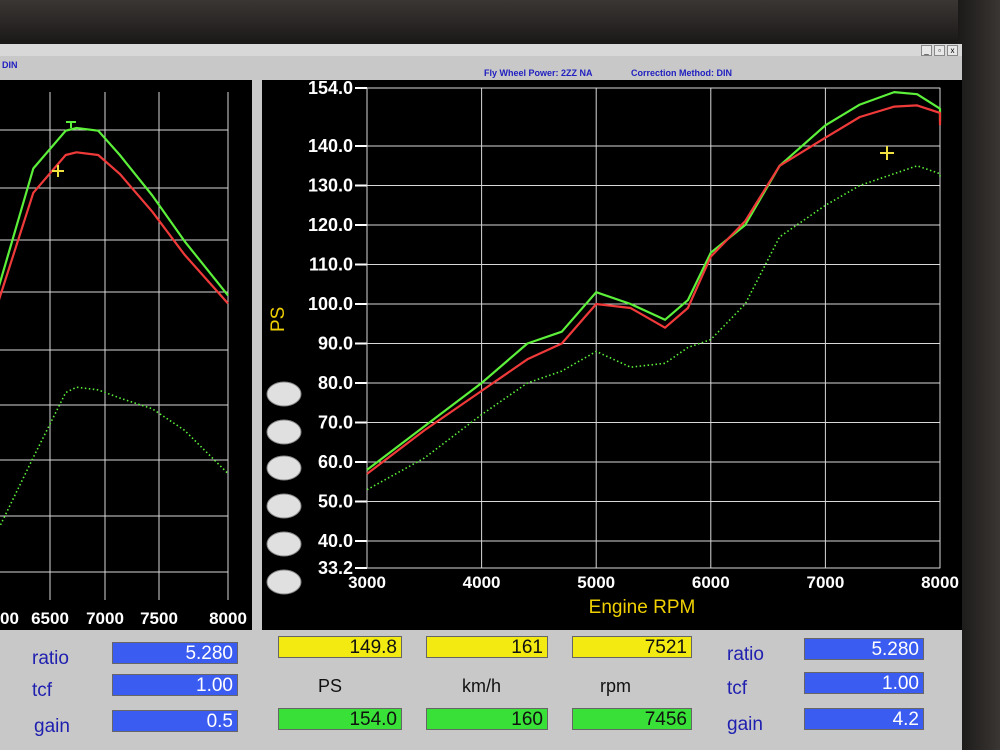 The height and width of the screenshot is (750, 1000). What do you see at coordinates (175, 721) in the screenshot?
I see `left-gain-field: 0.5` at bounding box center [175, 721].